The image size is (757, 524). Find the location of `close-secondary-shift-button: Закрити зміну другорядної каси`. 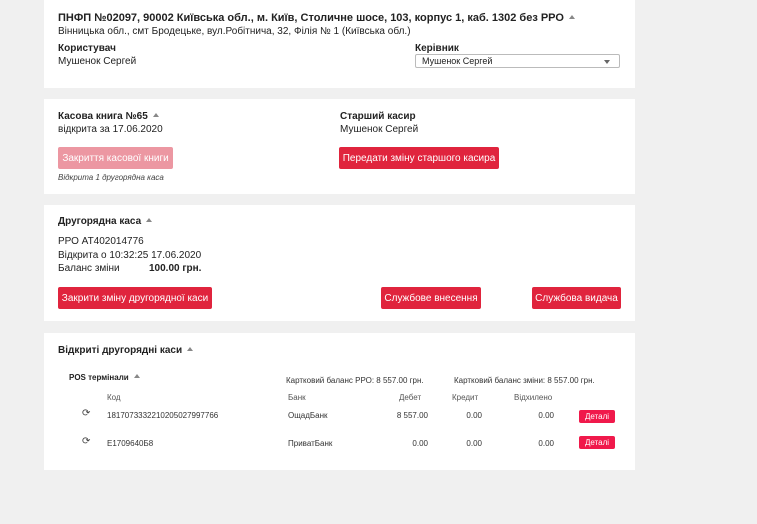

close-secondary-shift-button: Закрити зміну другорядної каси is located at coordinates (135, 298).